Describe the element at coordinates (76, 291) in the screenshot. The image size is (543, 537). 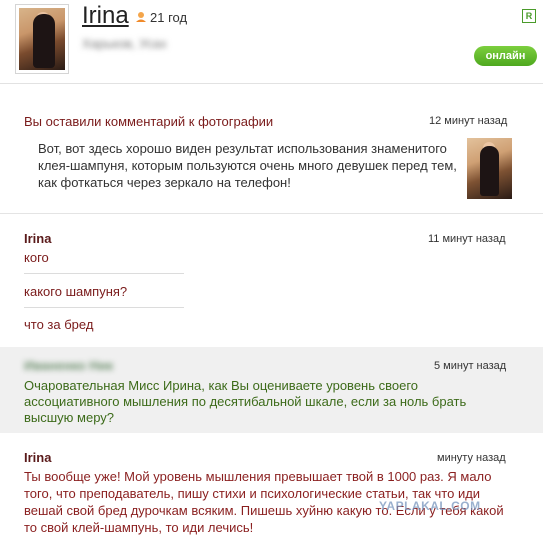
I see `message-line: какого шампуня?` at that location.